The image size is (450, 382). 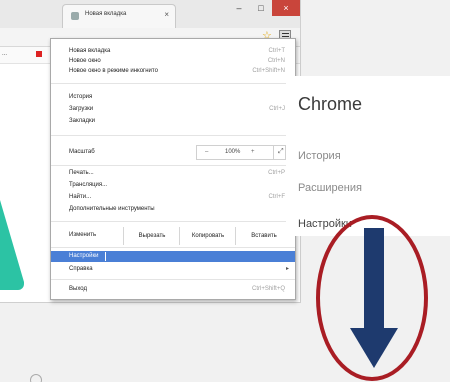 What do you see at coordinates (374, 279) in the screenshot?
I see `down-arrow-icon` at bounding box center [374, 279].